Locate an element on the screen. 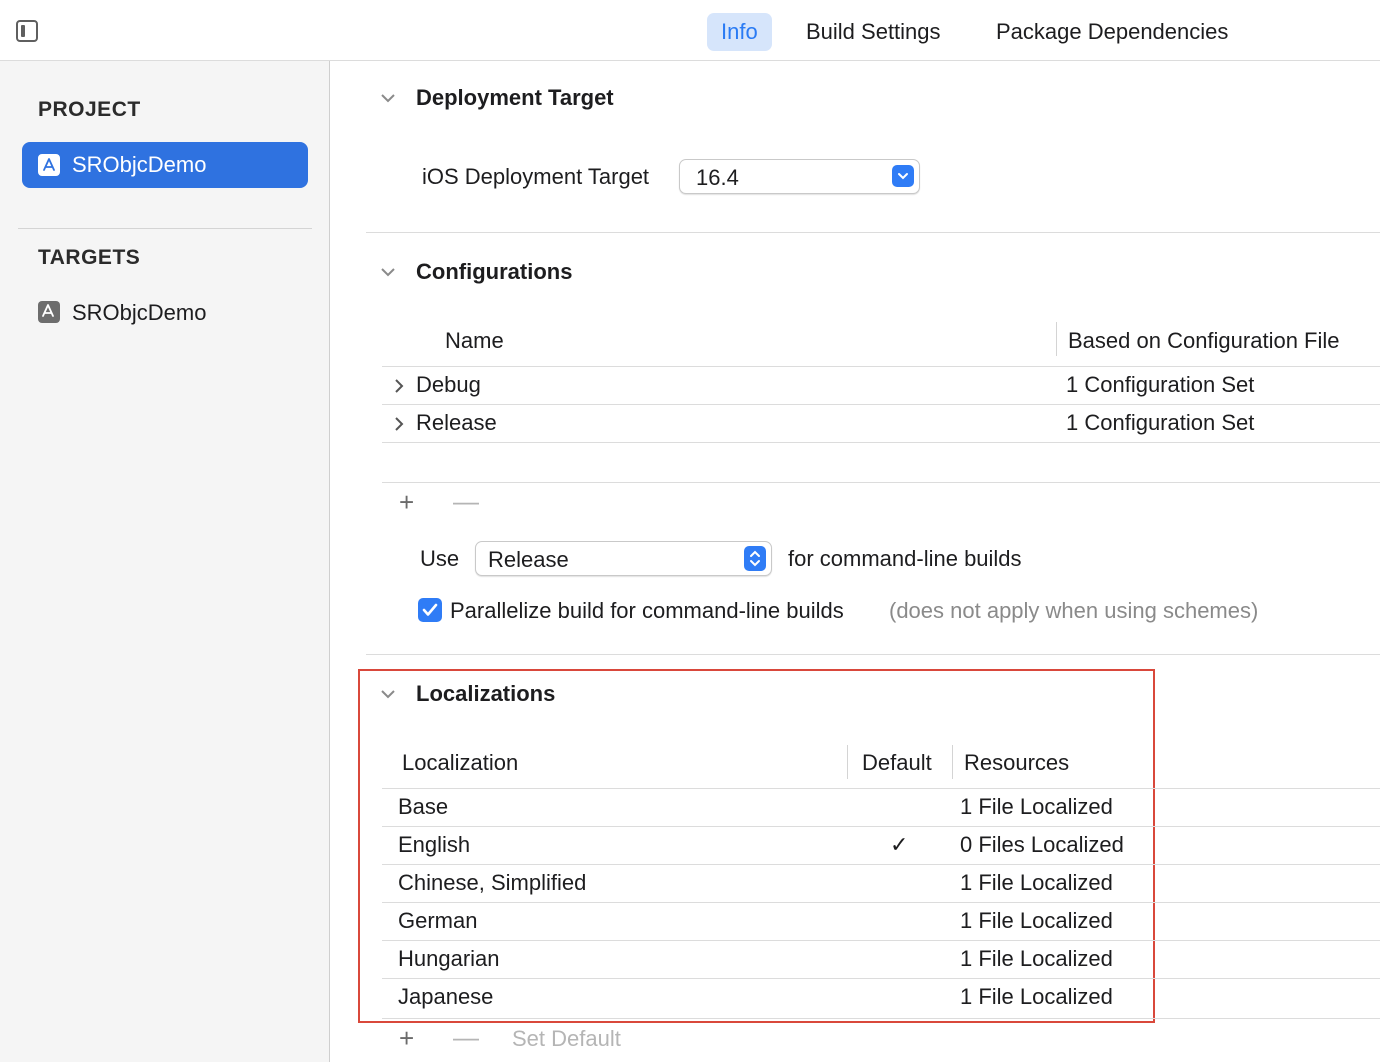 This screenshot has height=1062, width=1380. add-configuration-button: + is located at coordinates (406, 502).